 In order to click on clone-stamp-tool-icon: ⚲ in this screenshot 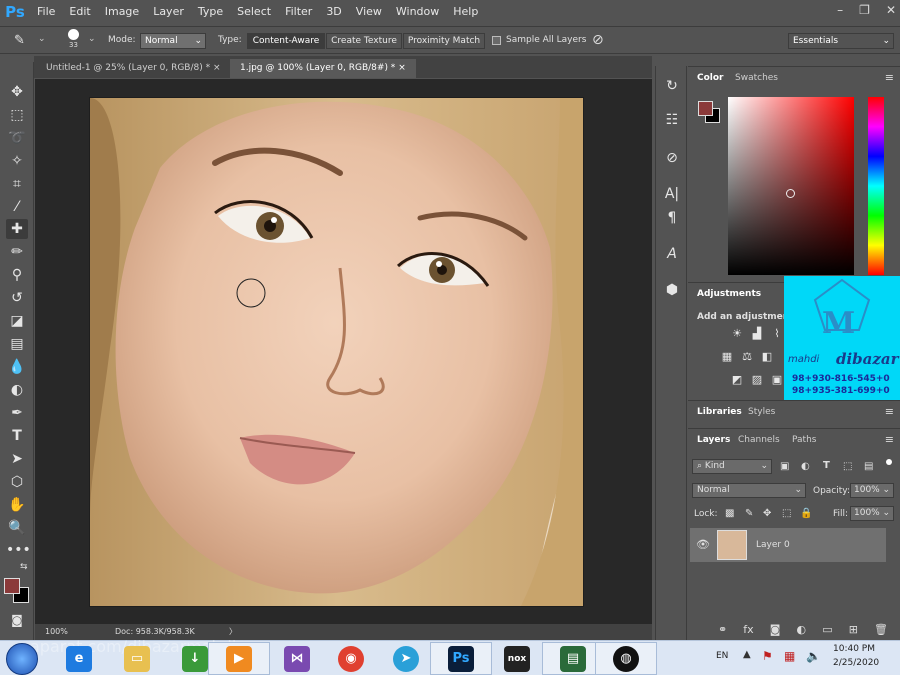, I will do `click(17, 275)`.